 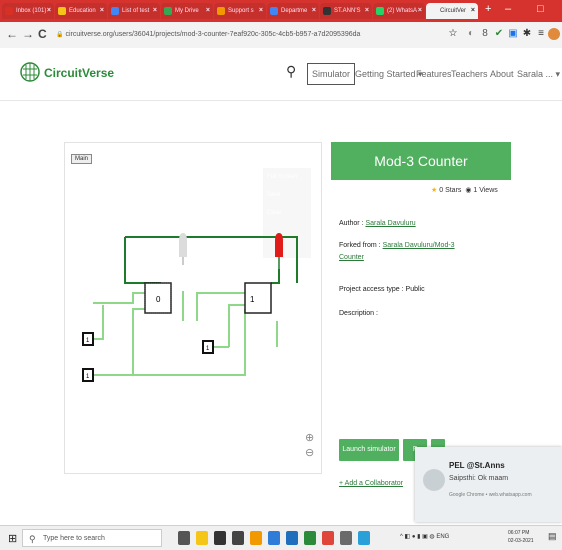 I want to click on stars-count: 0 Stars, so click(x=450, y=190).